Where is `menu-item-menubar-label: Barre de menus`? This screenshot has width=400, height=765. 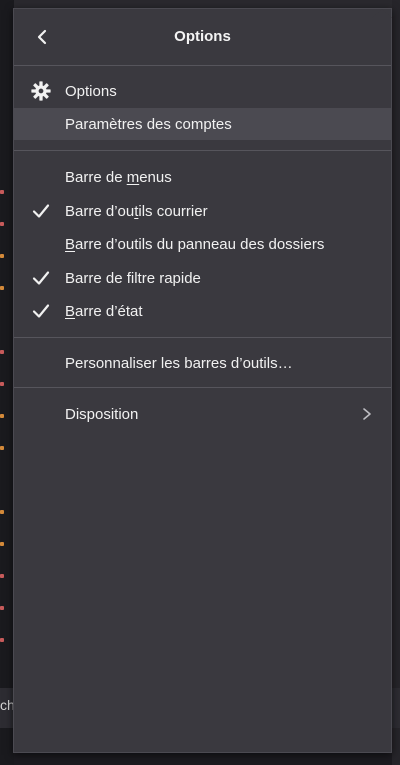
menu-item-menubar-label: Barre de menus is located at coordinates (118, 177).